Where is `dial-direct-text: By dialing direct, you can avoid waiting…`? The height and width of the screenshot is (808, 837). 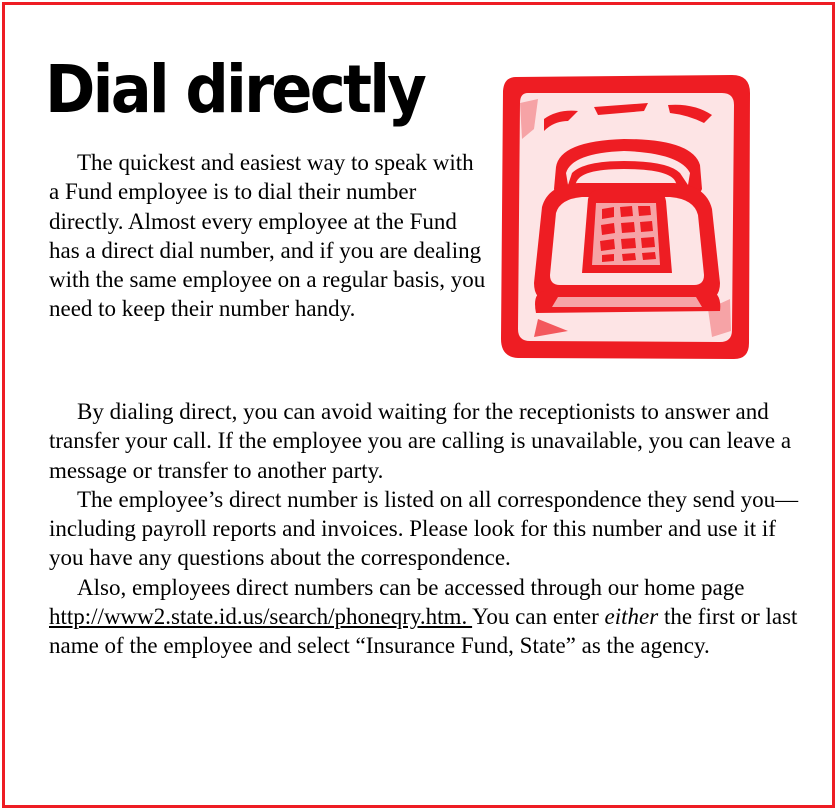 dial-direct-text: By dialing direct, you can avoid waiting… is located at coordinates (420, 441).